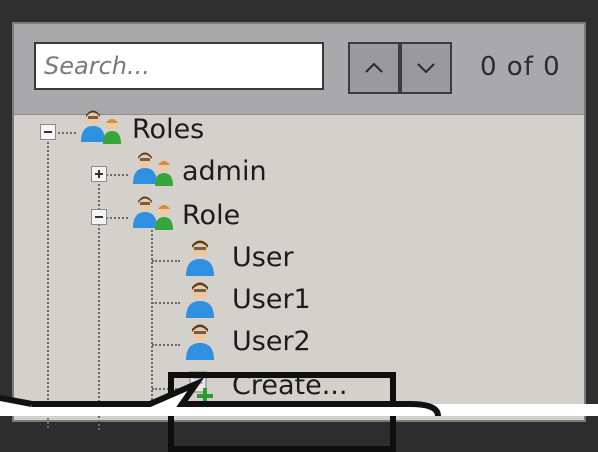  I want to click on collapse-role-toggle, so click(99, 217).